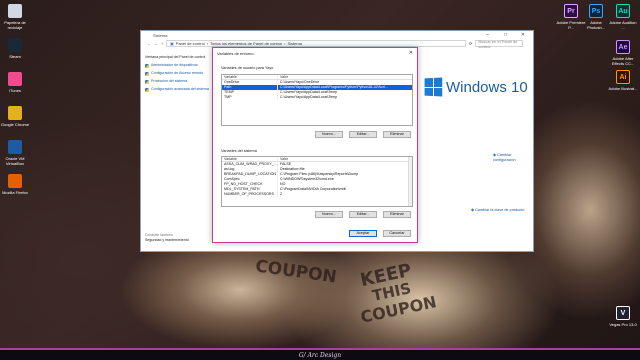  What do you see at coordinates (15, 90) in the screenshot?
I see `desktop-icon-label: iTunes` at bounding box center [15, 90].